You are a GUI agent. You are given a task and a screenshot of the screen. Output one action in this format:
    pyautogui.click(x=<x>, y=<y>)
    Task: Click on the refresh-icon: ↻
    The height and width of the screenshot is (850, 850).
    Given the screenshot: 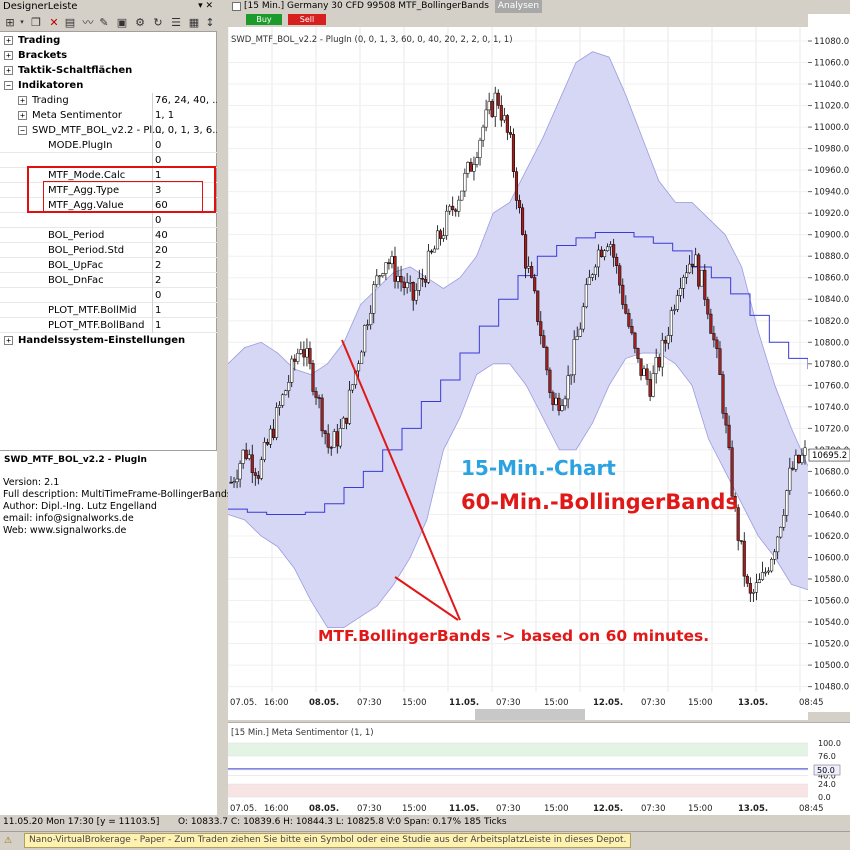 What is the action you would take?
    pyautogui.click(x=158, y=22)
    